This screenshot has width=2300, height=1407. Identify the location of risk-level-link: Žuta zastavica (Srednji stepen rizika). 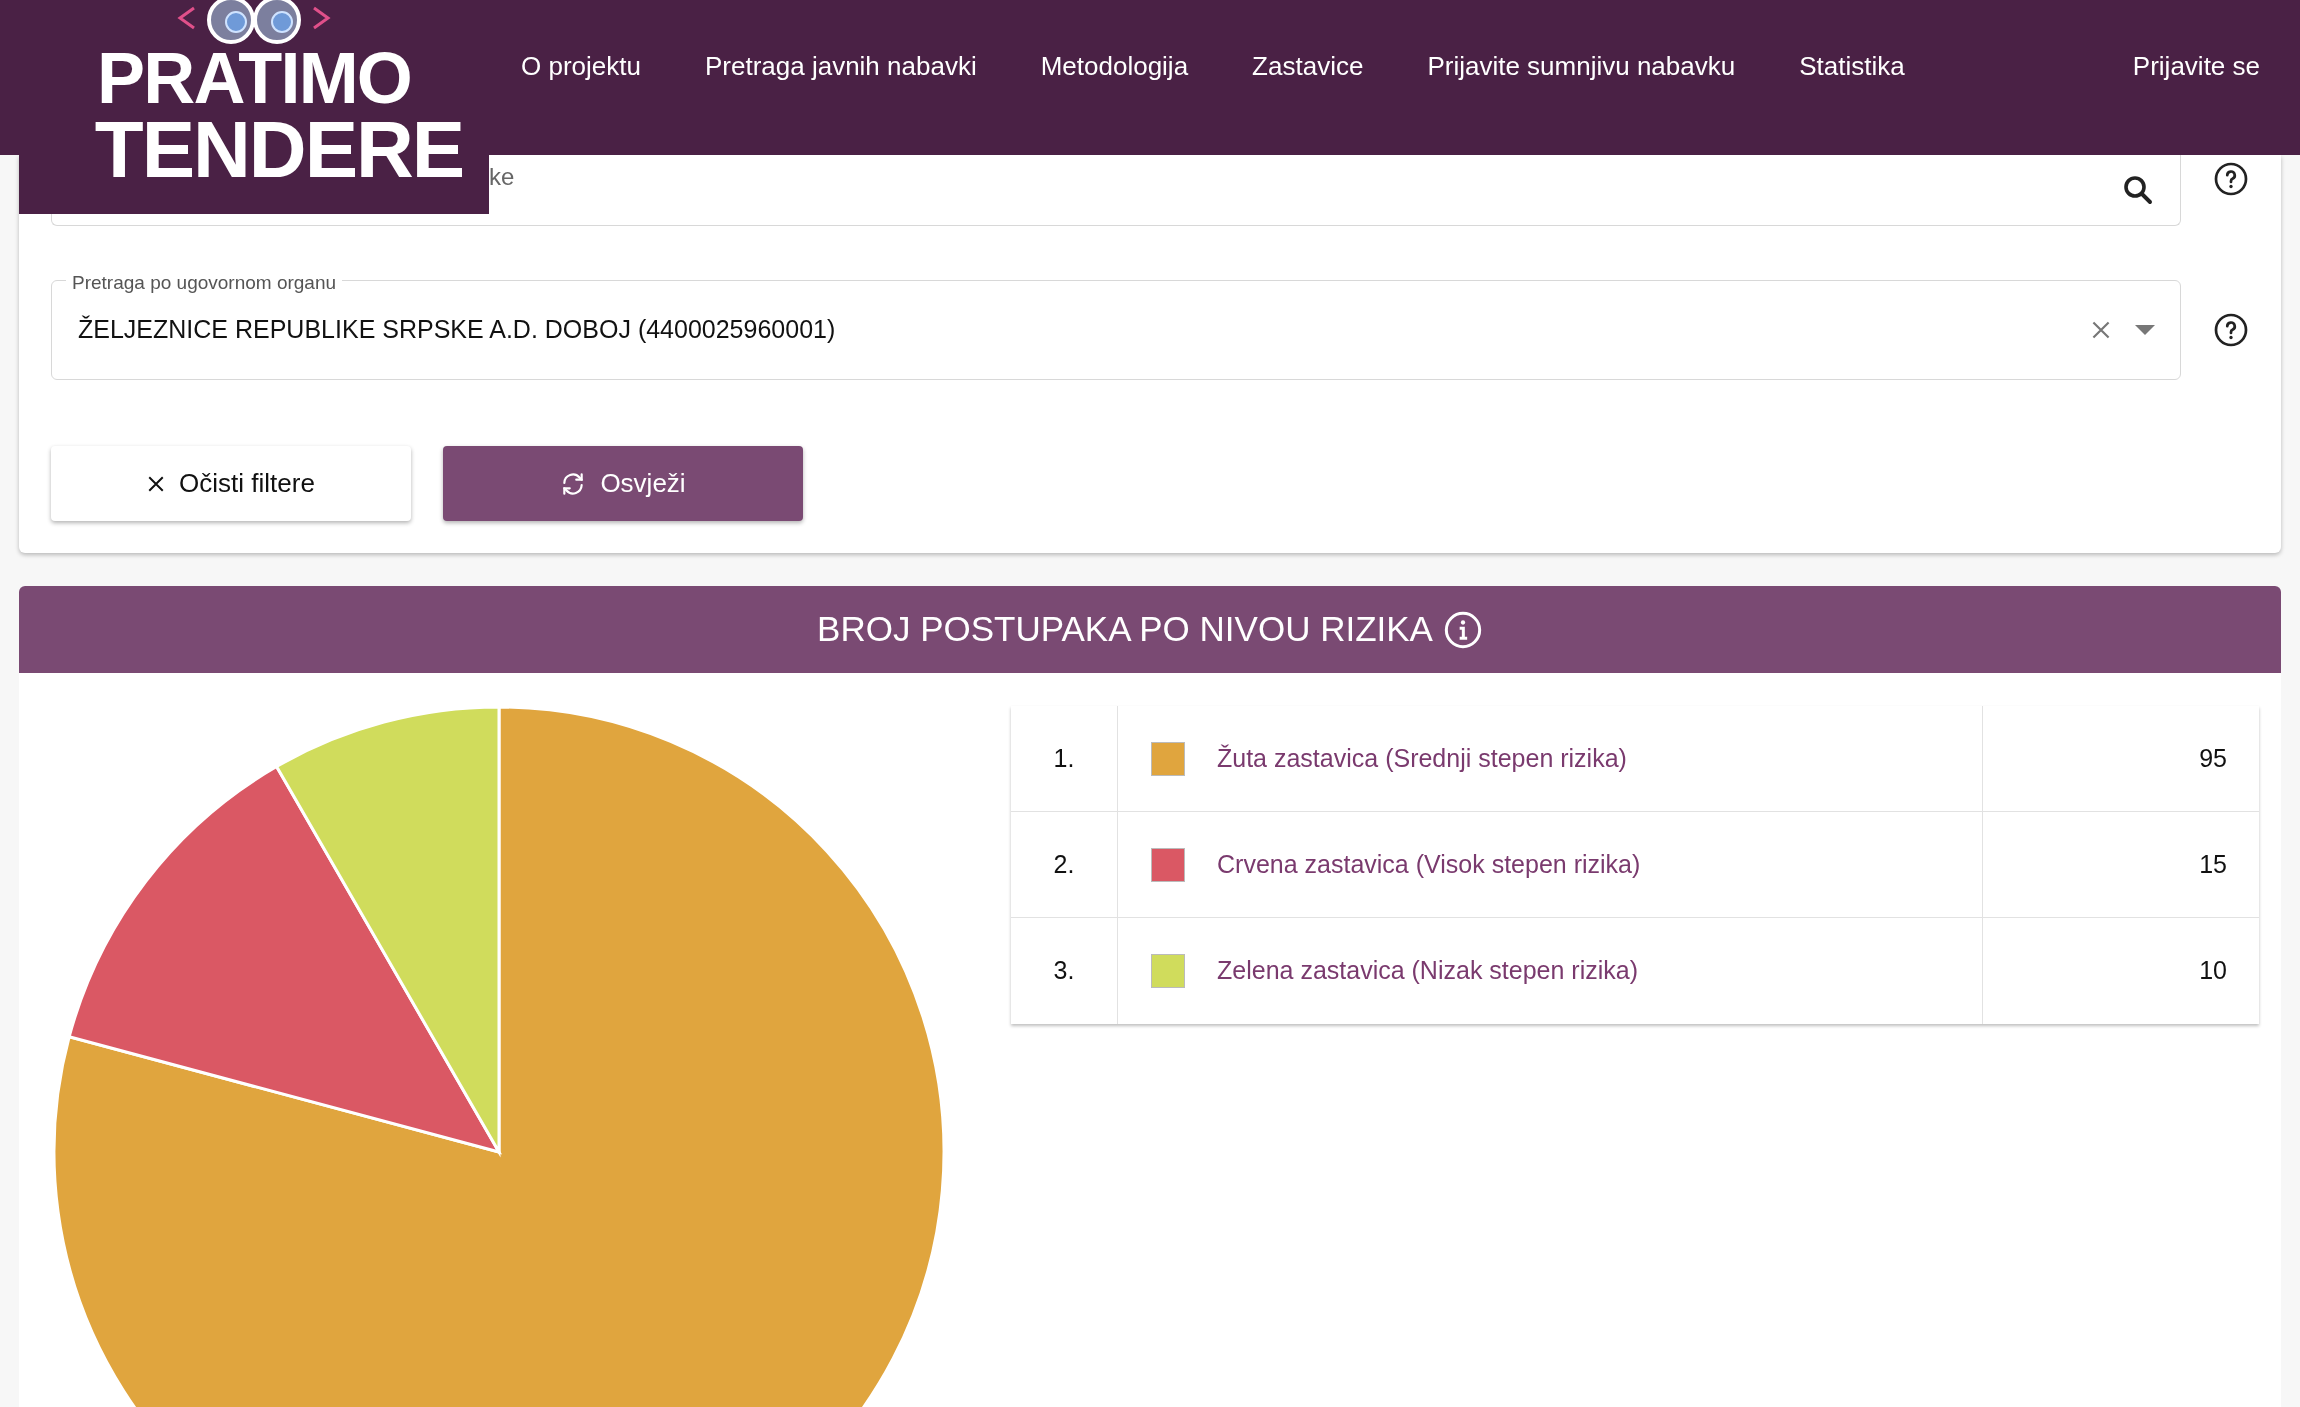
(1422, 758).